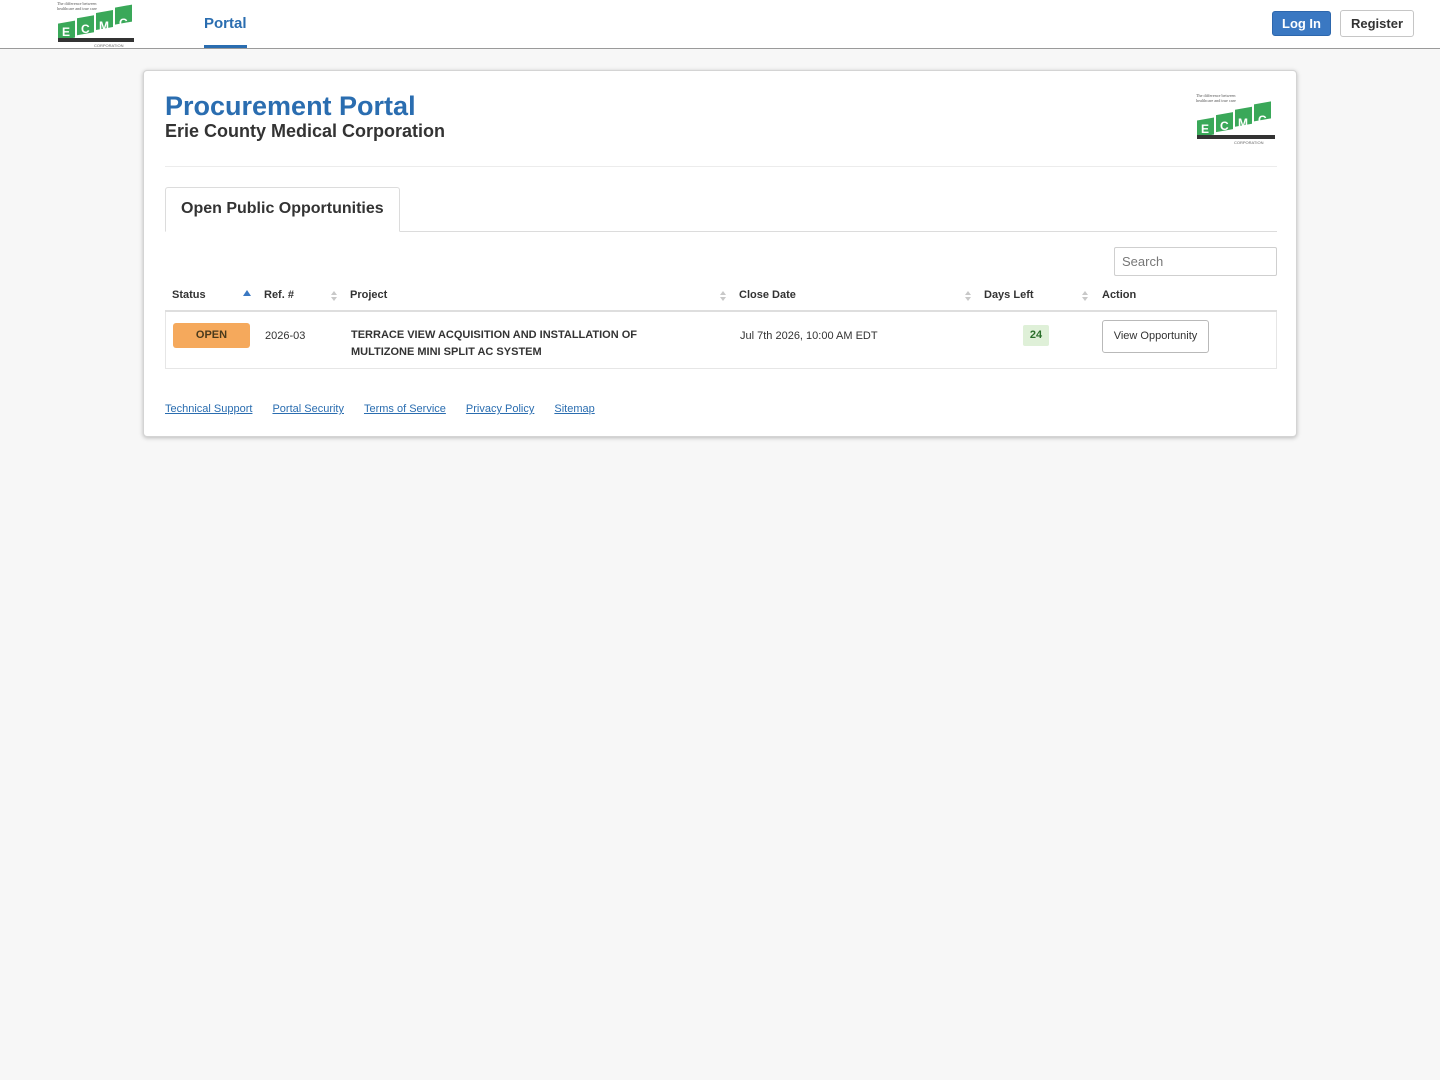 The image size is (1440, 1080). Describe the element at coordinates (405, 409) in the screenshot. I see `footer-link-terms-of-service: Terms of Service` at that location.